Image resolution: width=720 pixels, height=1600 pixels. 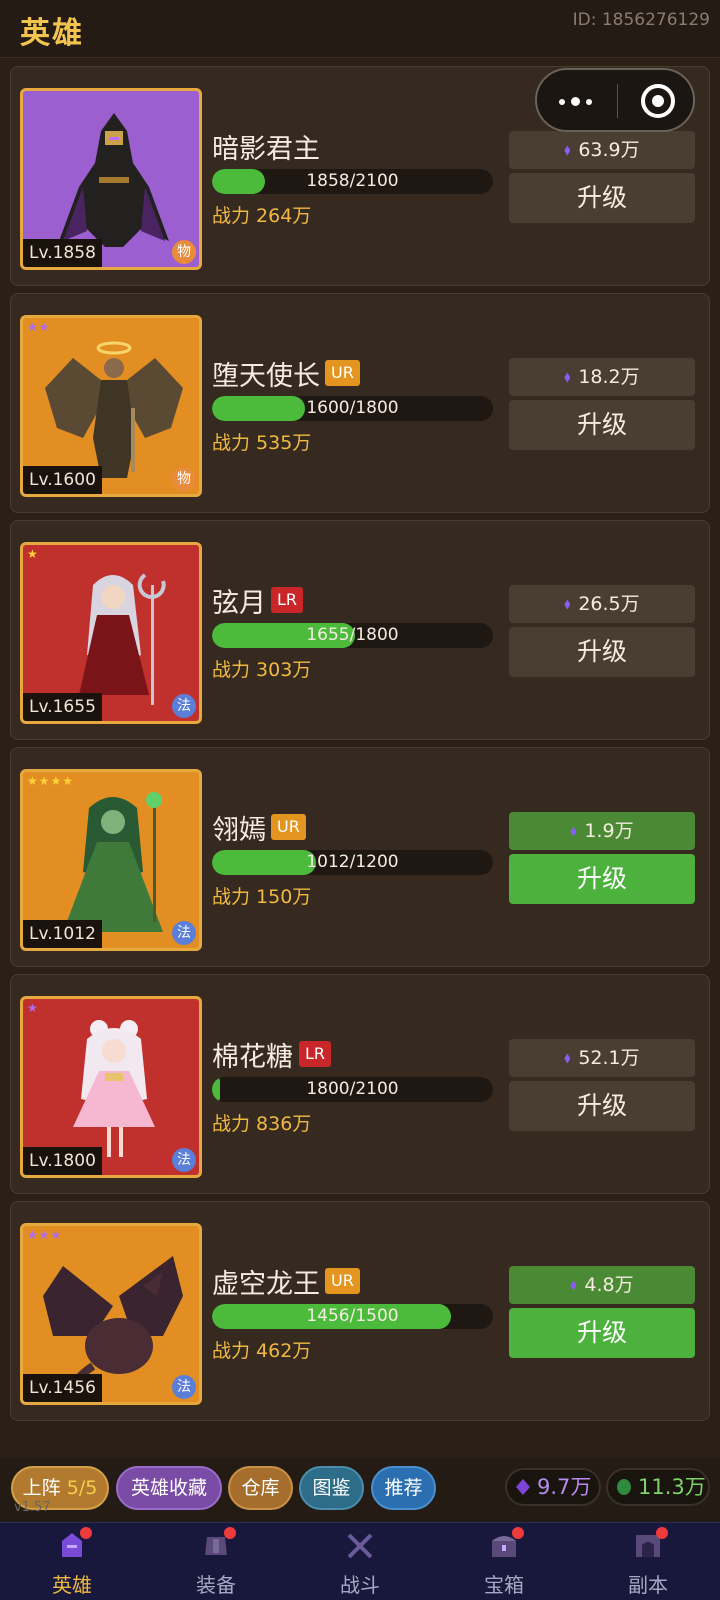 I want to click on hero-power: 战力 462万, so click(x=262, y=1351).